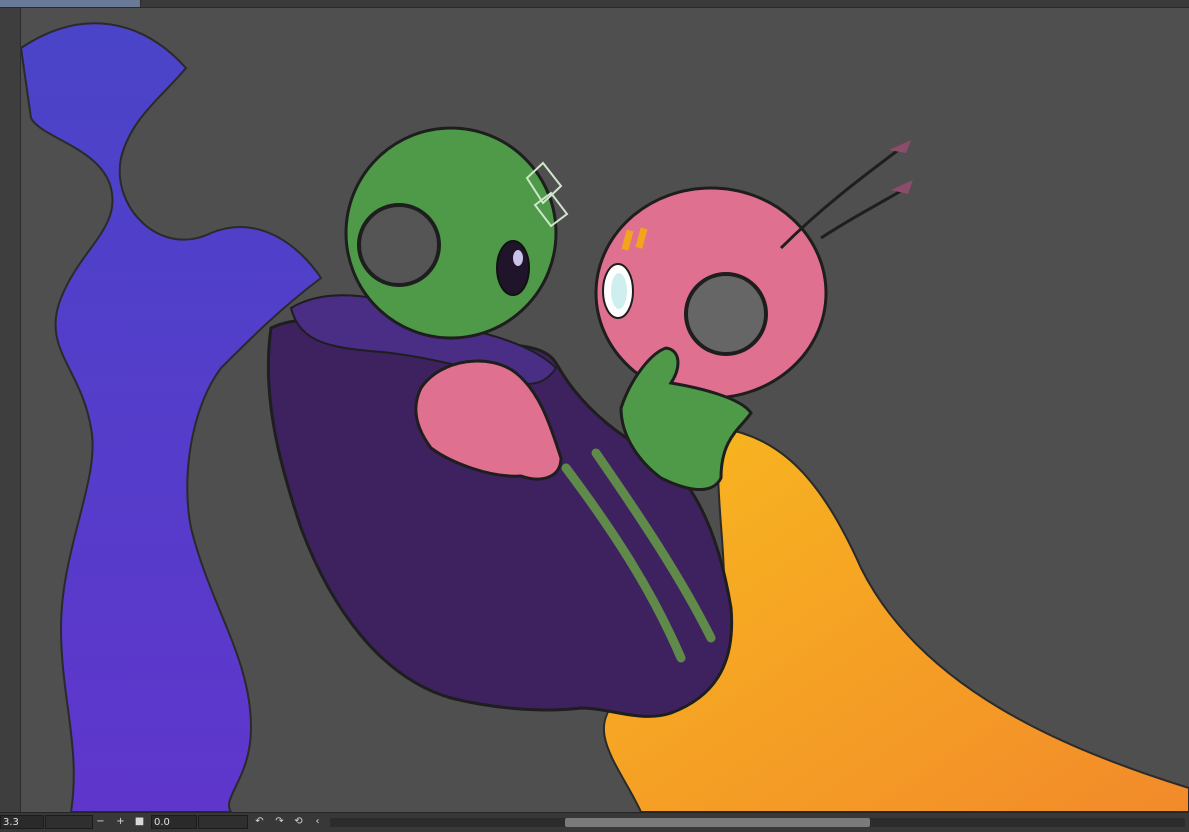 This screenshot has height=832, width=1189. I want to click on green-alien-eye-glint, so click(518, 258).